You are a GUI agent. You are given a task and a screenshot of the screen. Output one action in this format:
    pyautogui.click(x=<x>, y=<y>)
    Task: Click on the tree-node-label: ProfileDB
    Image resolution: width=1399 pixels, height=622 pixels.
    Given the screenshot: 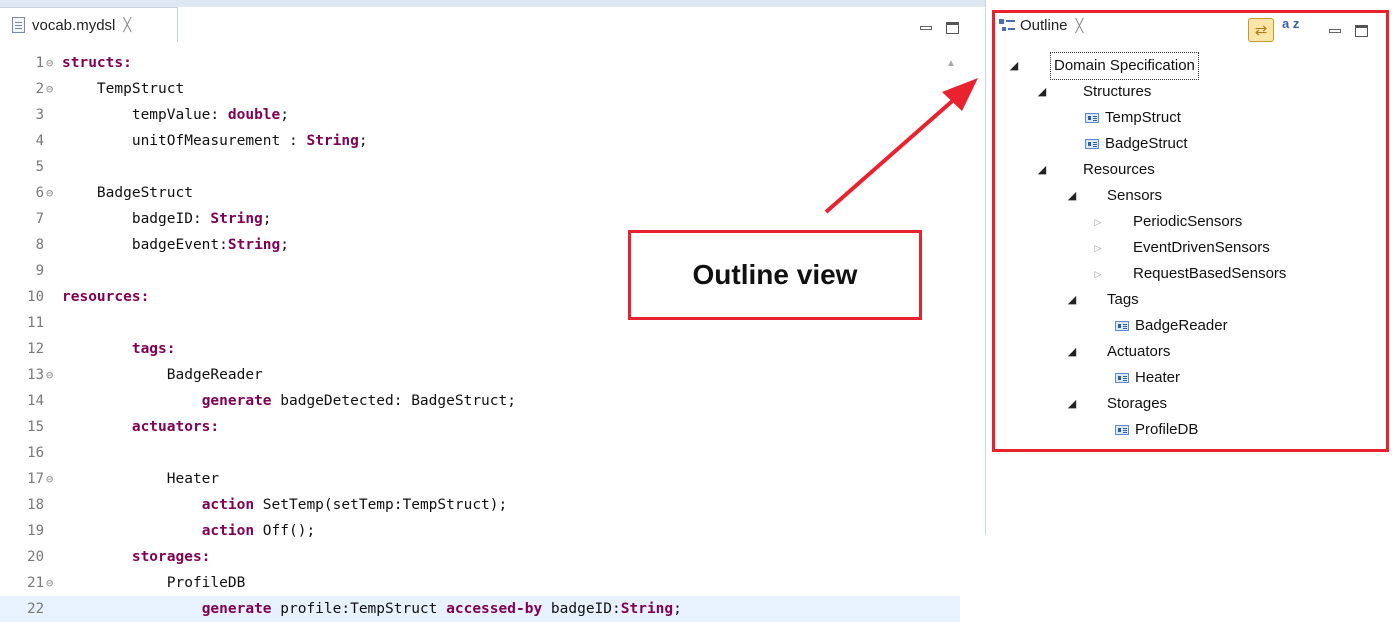 What is the action you would take?
    pyautogui.click(x=1167, y=429)
    